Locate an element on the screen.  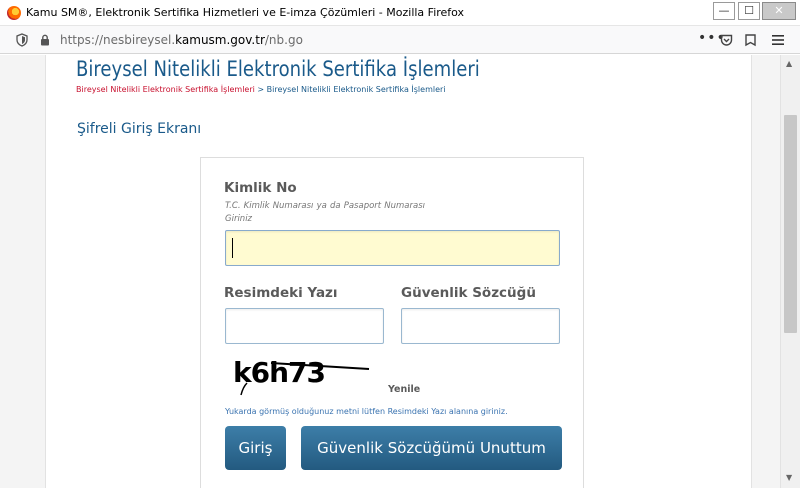
url-prefix: https://nesbireysel. is located at coordinates (118, 40).